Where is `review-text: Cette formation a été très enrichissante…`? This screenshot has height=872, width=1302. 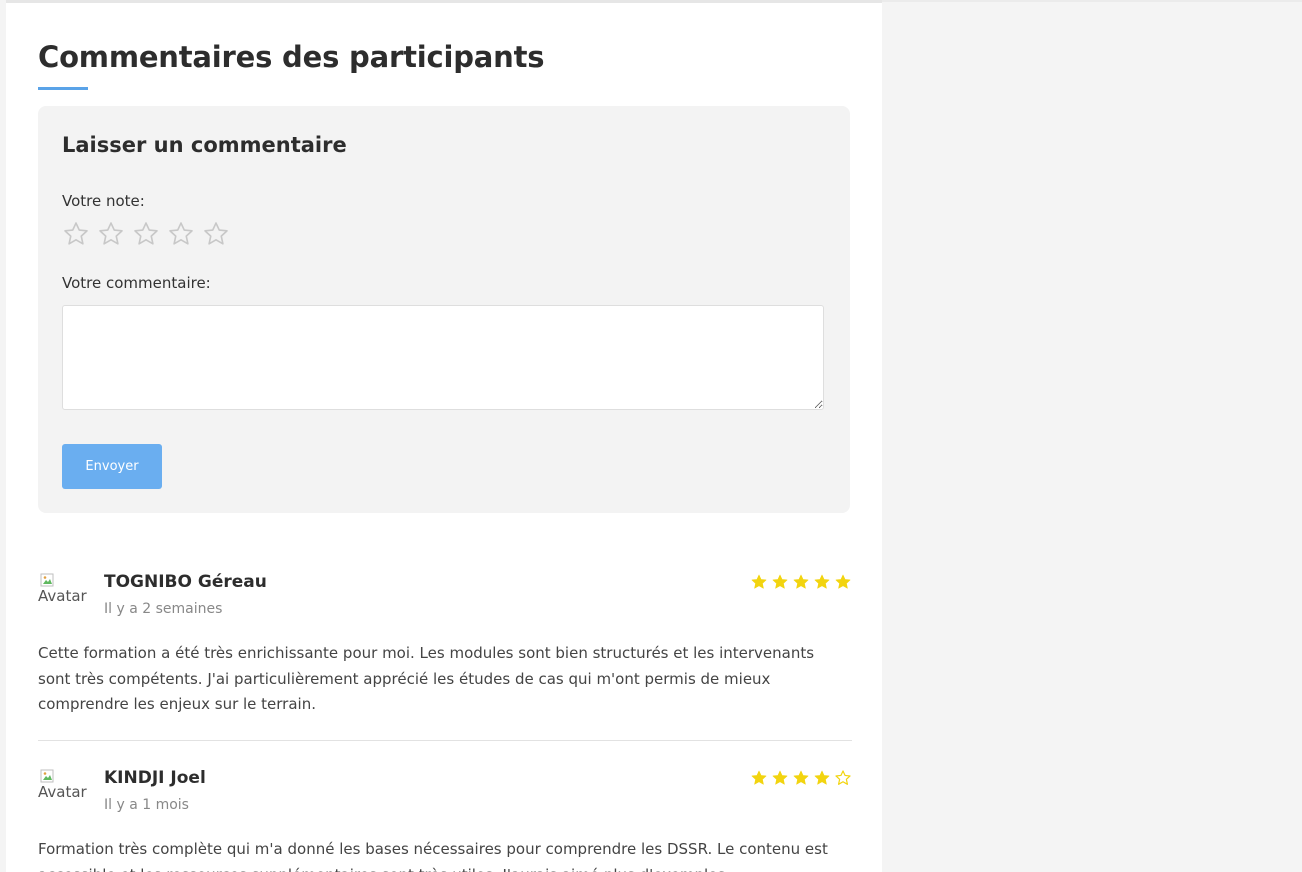
review-text: Cette formation a été très enrichissante… is located at coordinates (426, 678).